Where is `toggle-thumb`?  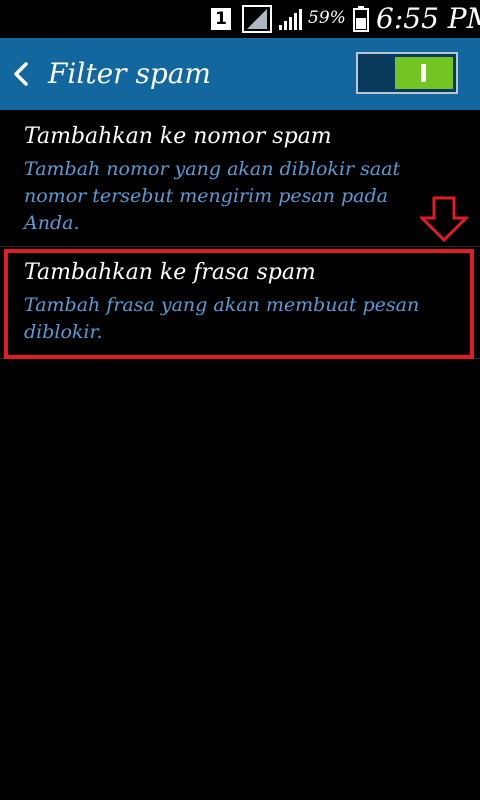
toggle-thumb is located at coordinates (424, 73).